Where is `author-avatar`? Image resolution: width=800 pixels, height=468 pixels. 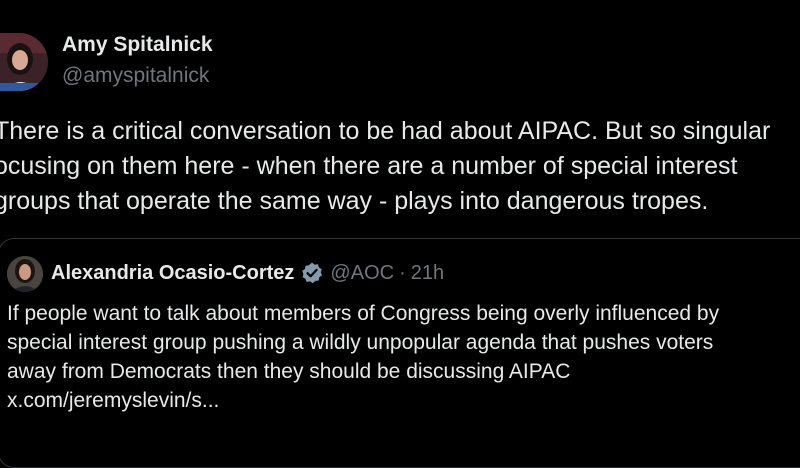
author-avatar is located at coordinates (24, 62).